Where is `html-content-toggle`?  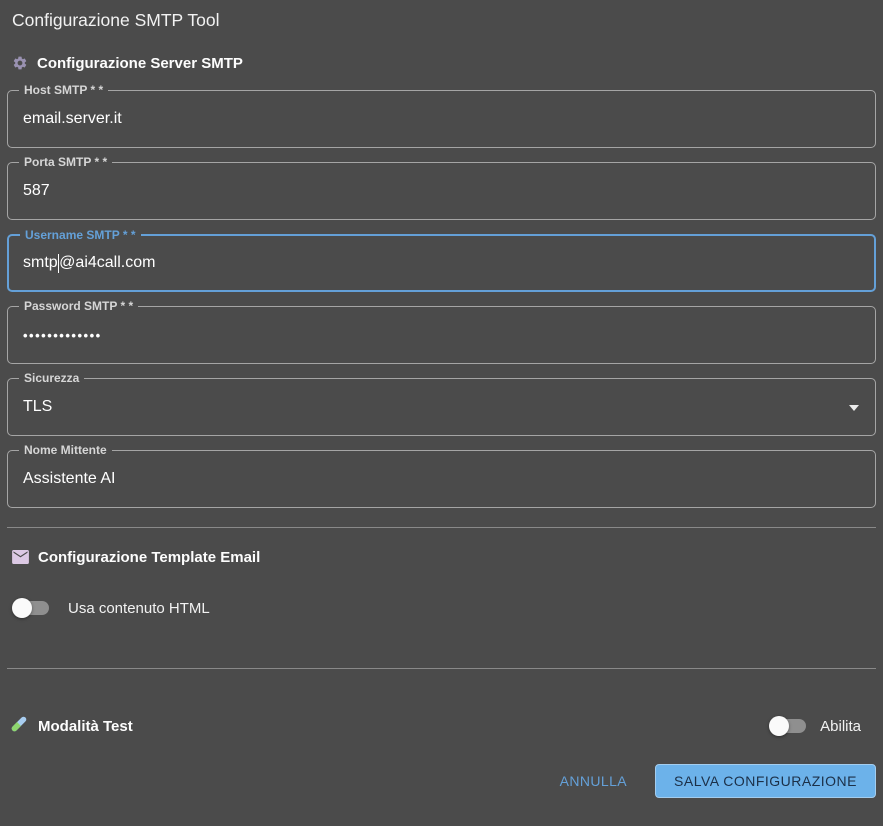
html-content-toggle is located at coordinates (31, 608).